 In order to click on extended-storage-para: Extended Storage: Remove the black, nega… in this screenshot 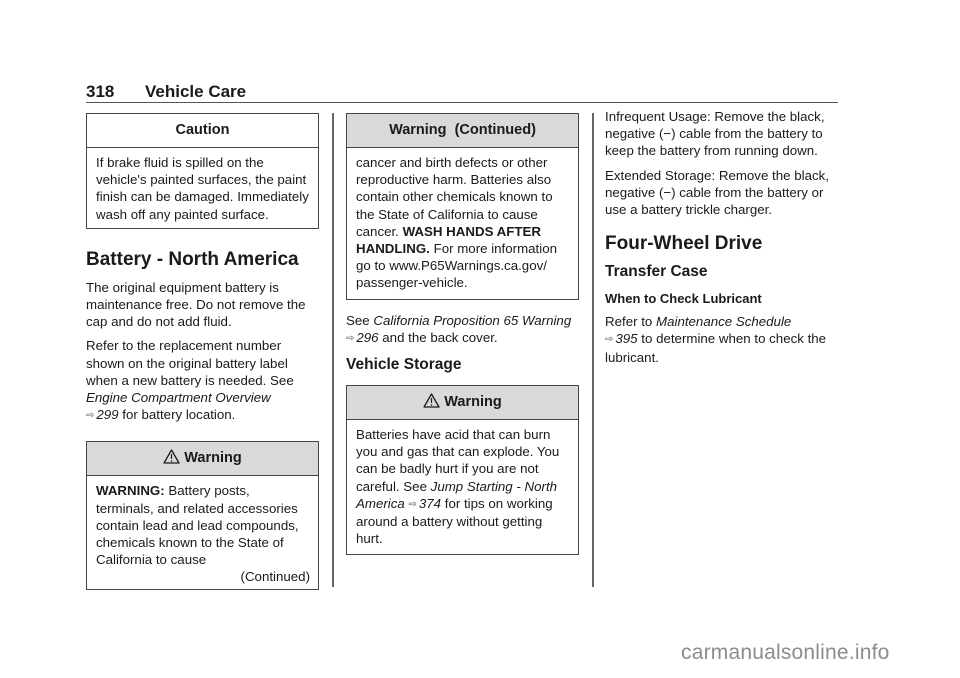, I will do `click(717, 192)`.